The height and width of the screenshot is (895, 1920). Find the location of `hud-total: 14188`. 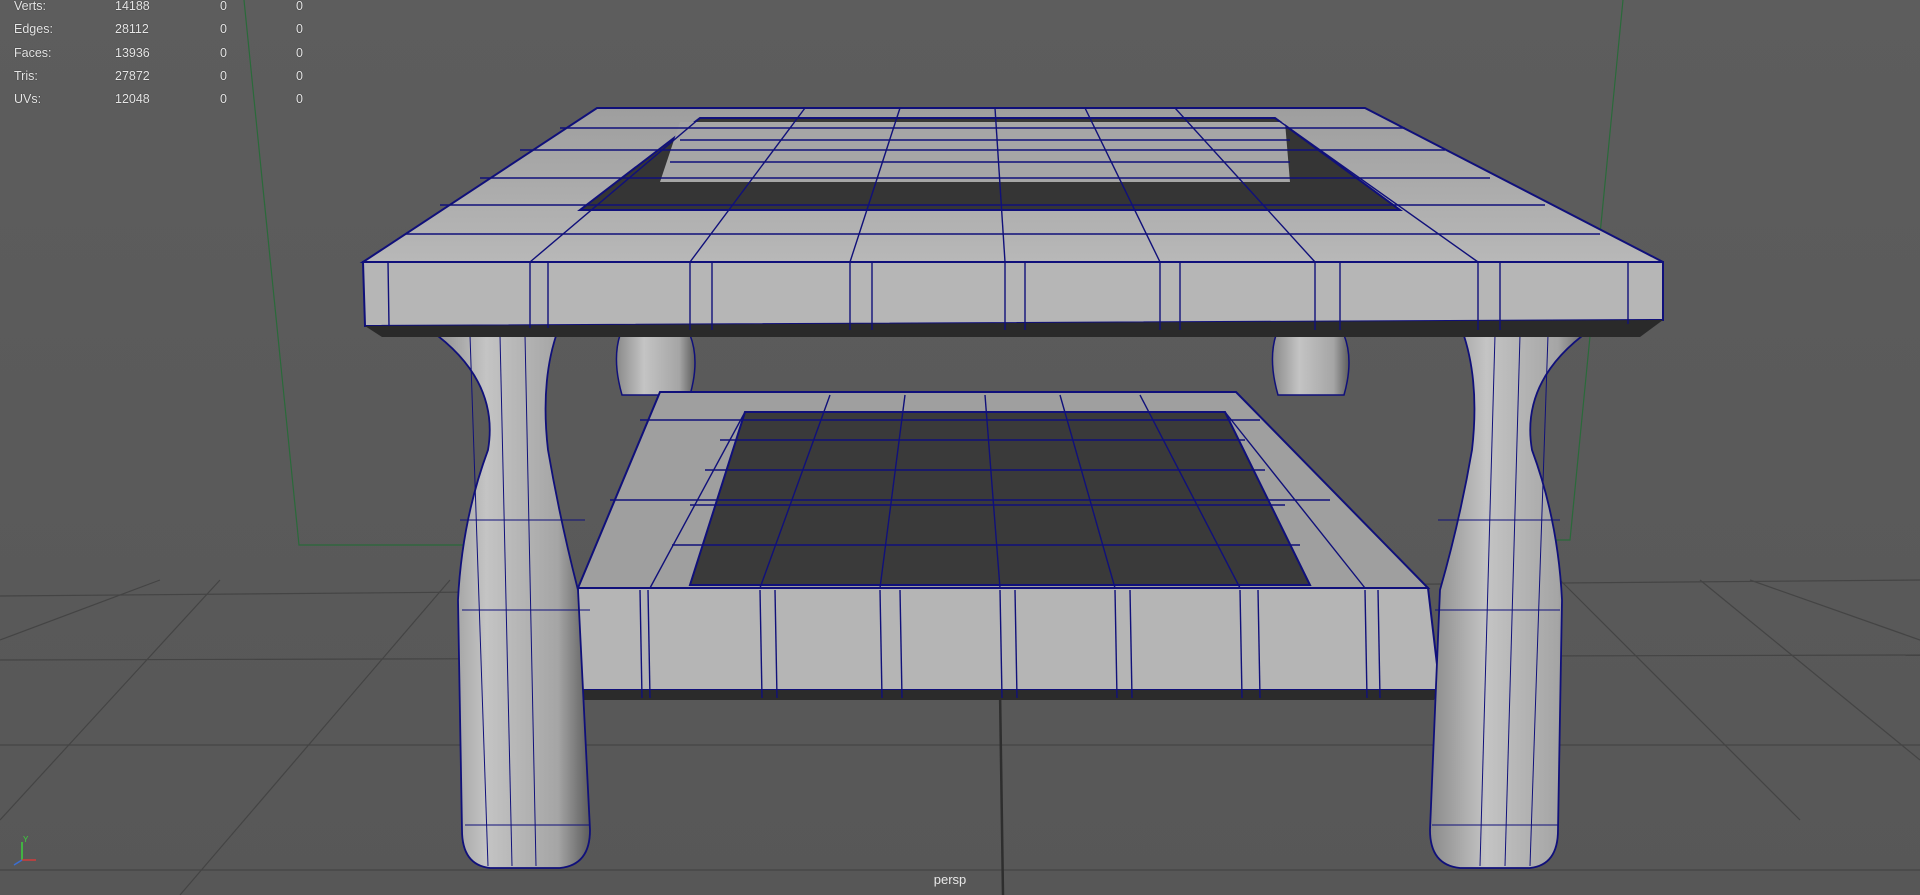

hud-total: 14188 is located at coordinates (132, 6).